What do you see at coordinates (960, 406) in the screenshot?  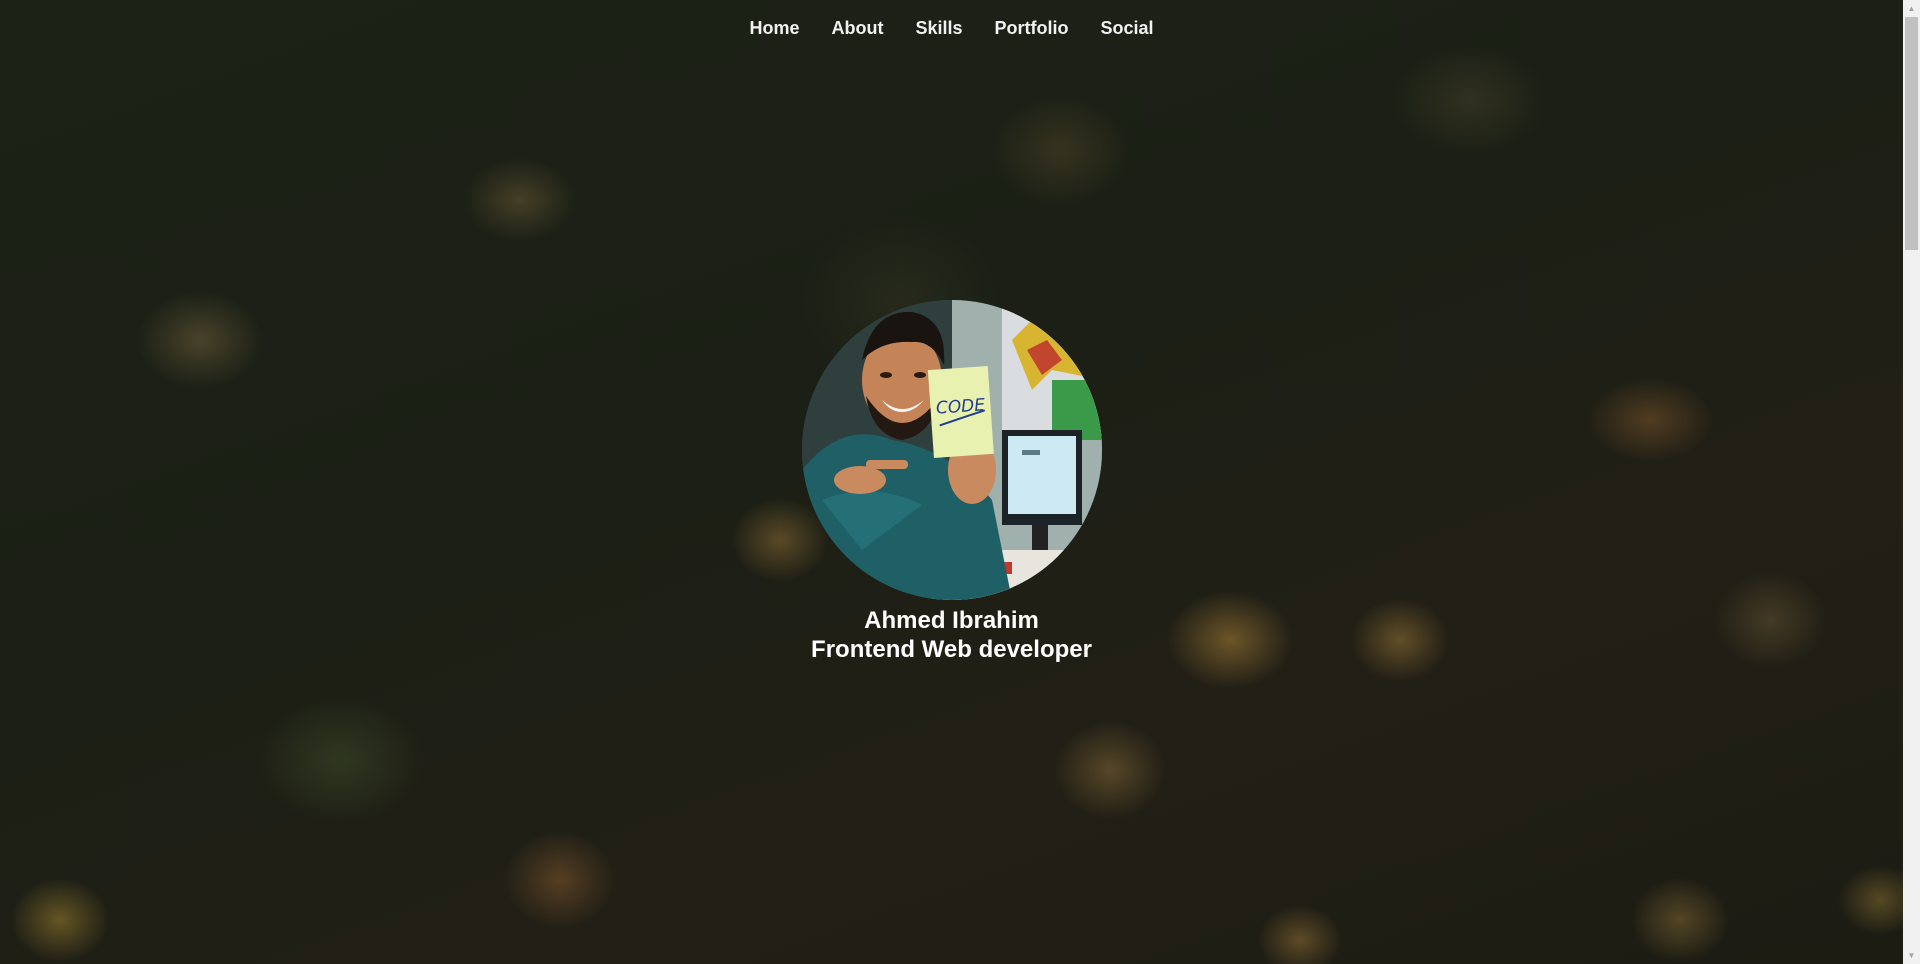 I see `sticky-note-text: CODE` at bounding box center [960, 406].